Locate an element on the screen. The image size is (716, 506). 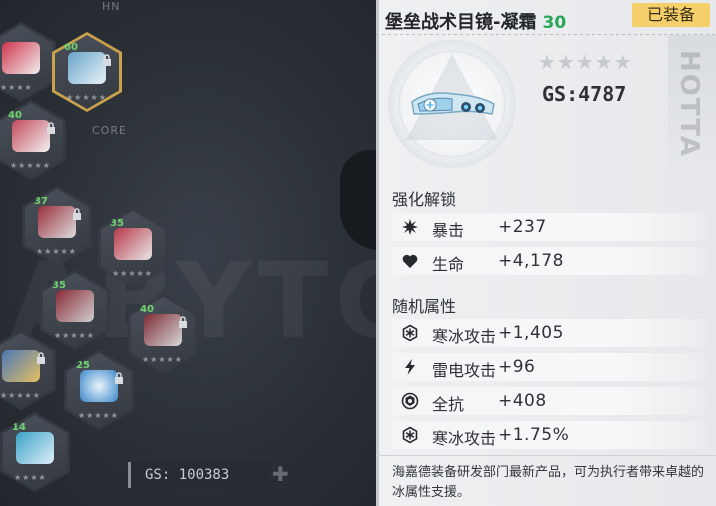
lightning-icon is located at coordinates (410, 367).